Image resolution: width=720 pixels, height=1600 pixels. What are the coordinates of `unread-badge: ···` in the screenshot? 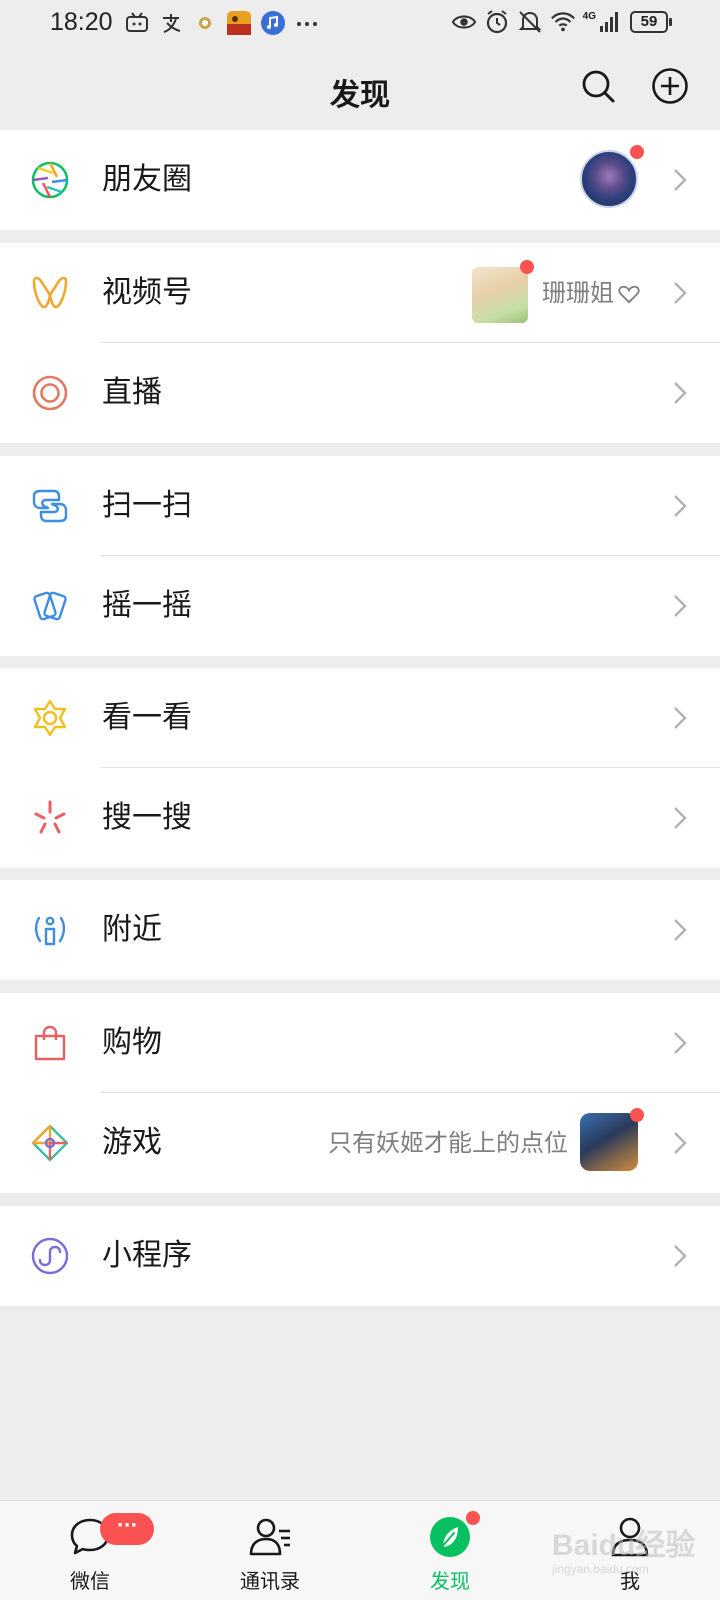 It's located at (127, 1529).